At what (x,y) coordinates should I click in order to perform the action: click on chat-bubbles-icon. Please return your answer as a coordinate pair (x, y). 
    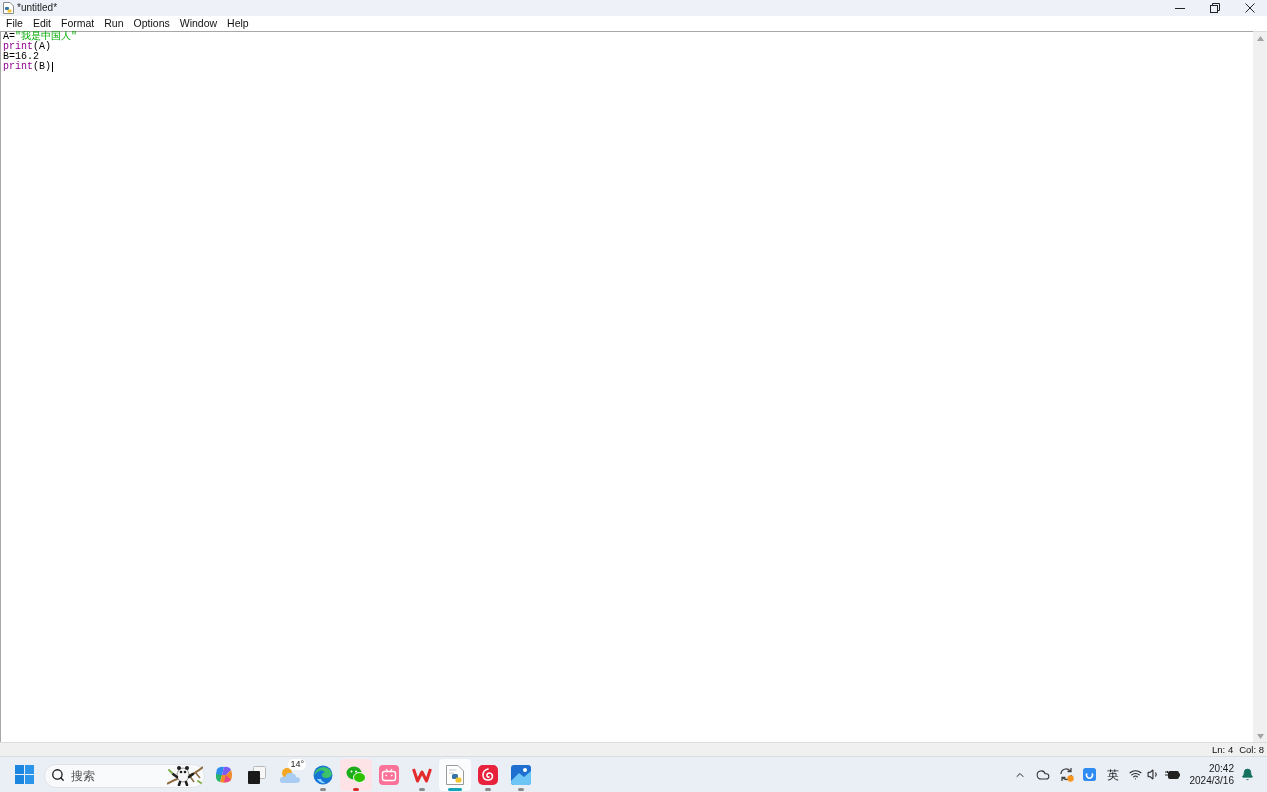
    Looking at the image, I should click on (356, 774).